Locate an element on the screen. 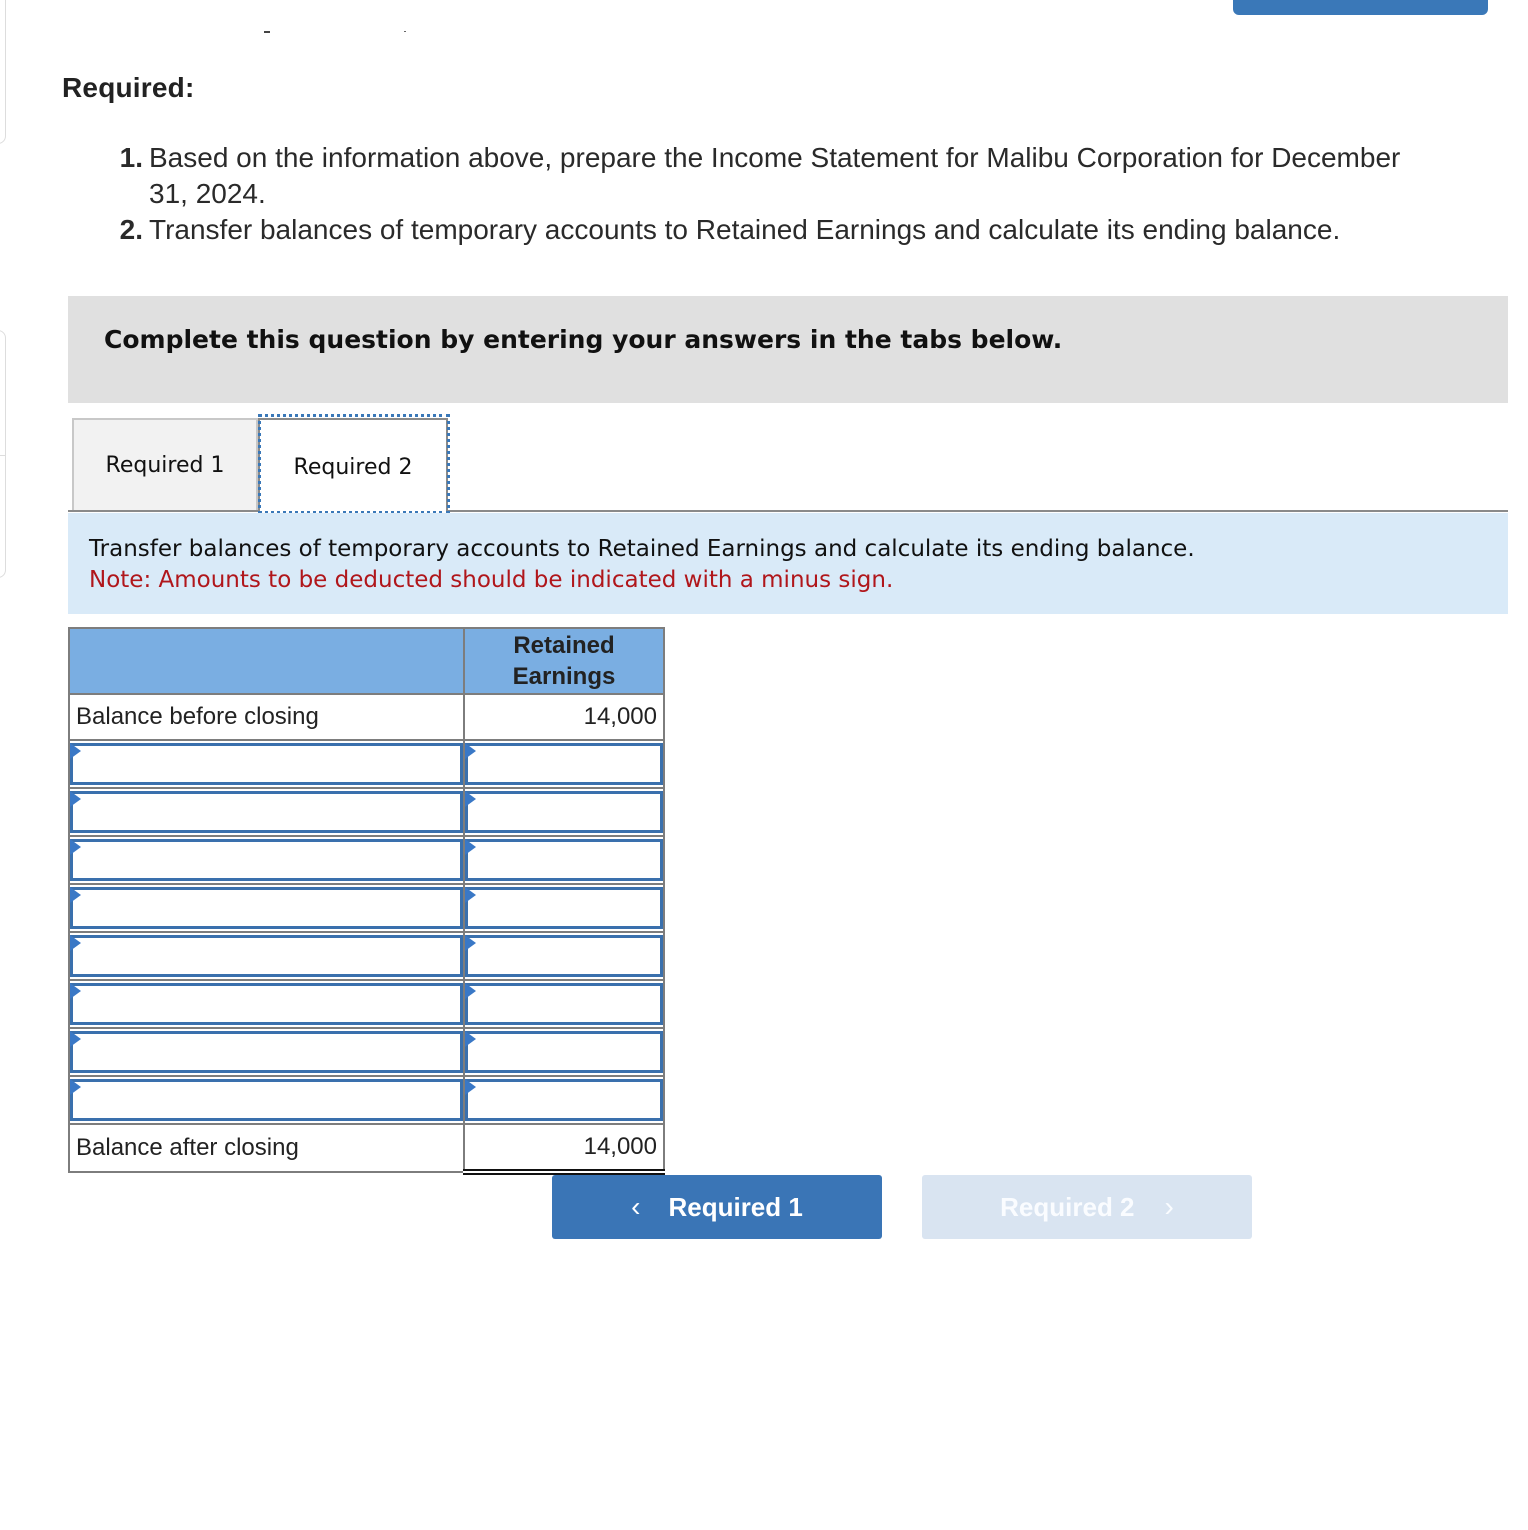 Image resolution: width=1528 pixels, height=1530 pixels. next-button-label: Required 2 is located at coordinates (1067, 1206).